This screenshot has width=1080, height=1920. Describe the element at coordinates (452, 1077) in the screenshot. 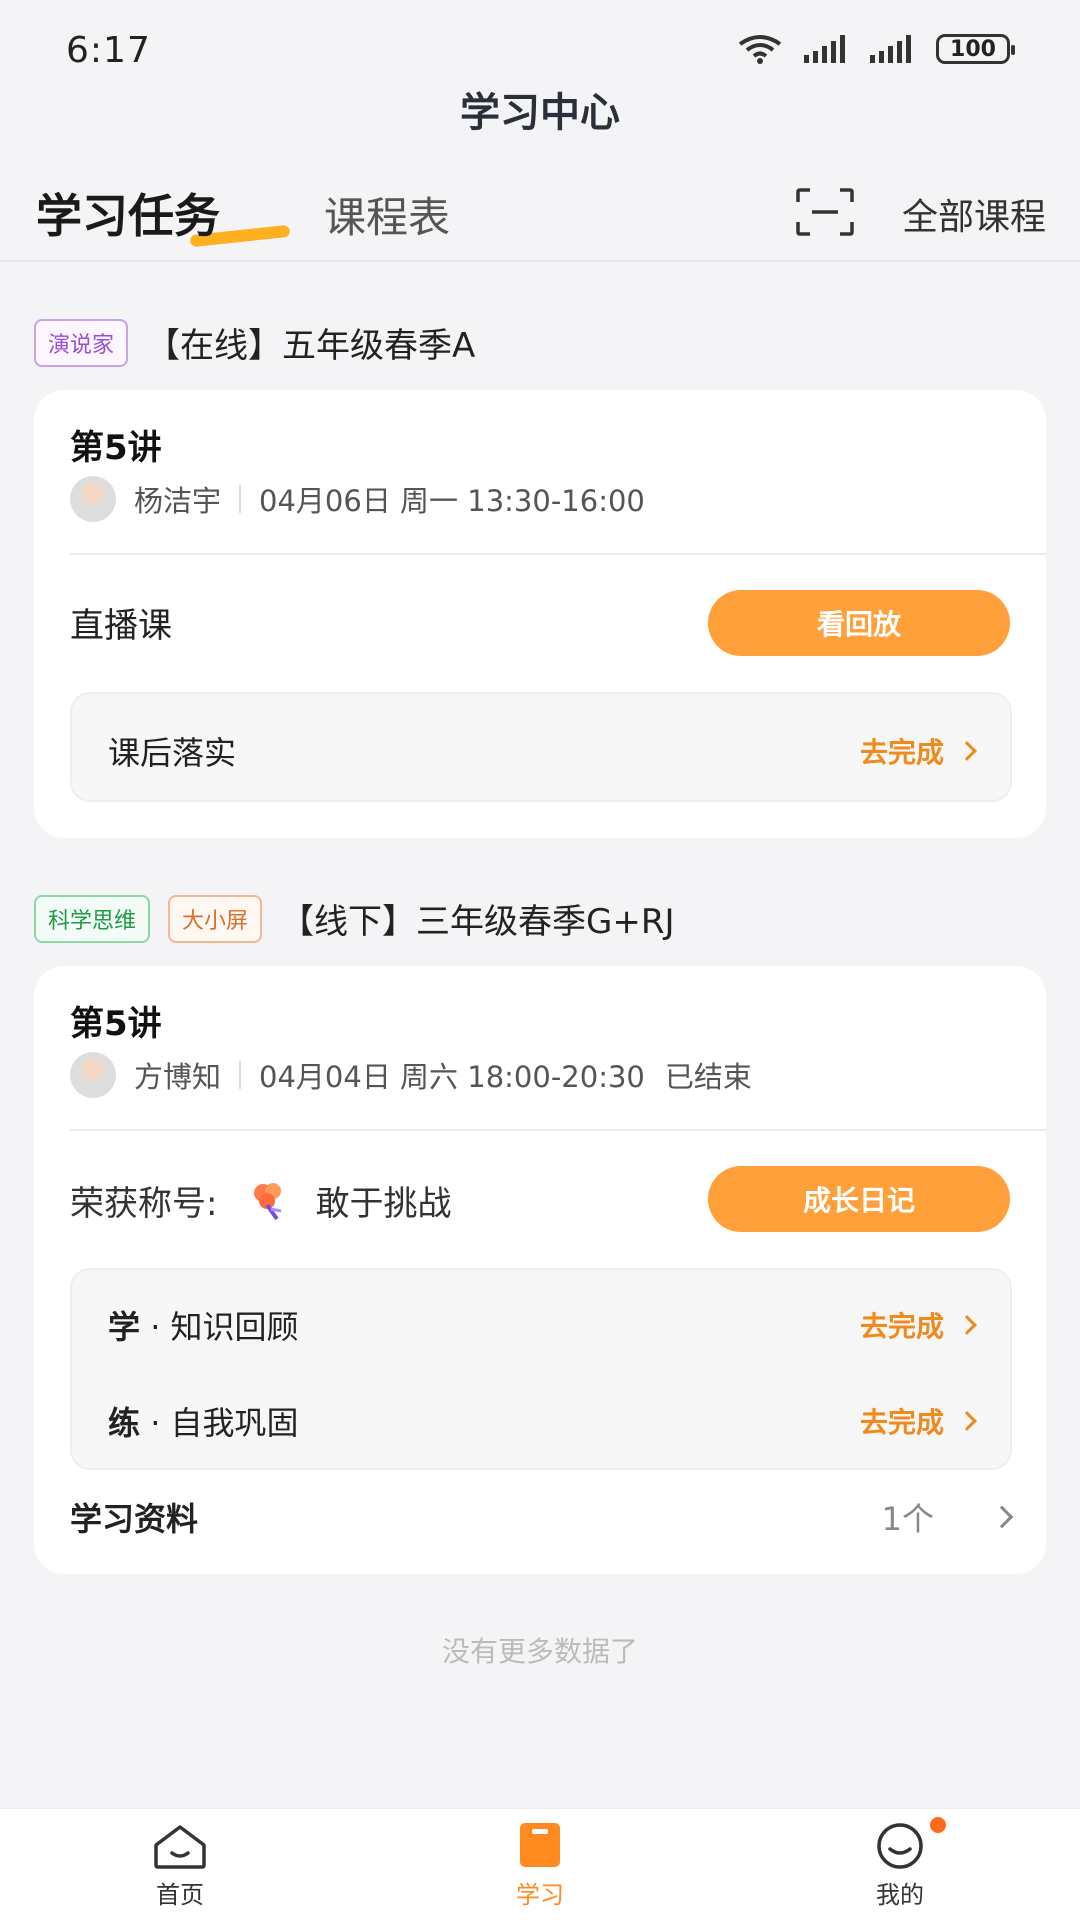

I see `lesson-time: 04月04日 周六 18:00-20:30` at that location.